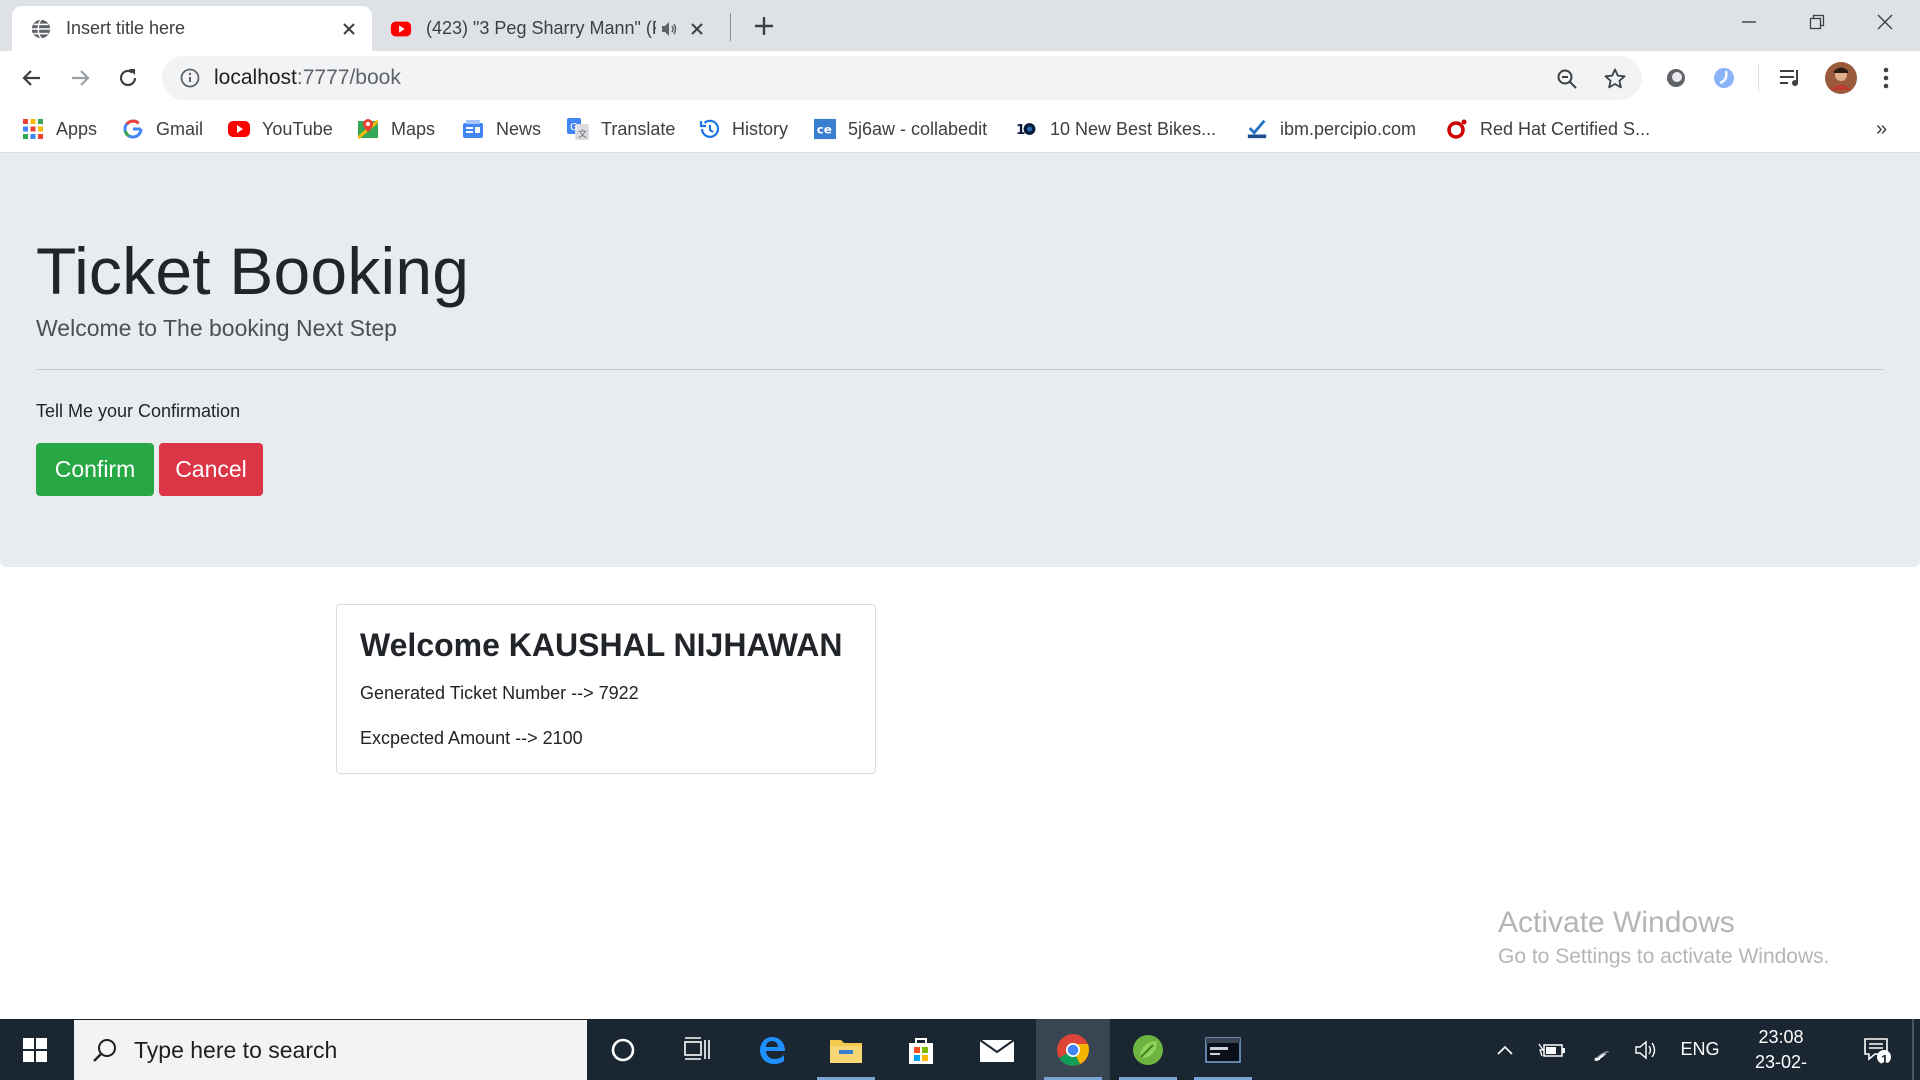 The height and width of the screenshot is (1080, 1920). Describe the element at coordinates (1700, 1049) in the screenshot. I see `input-language: ENG` at that location.